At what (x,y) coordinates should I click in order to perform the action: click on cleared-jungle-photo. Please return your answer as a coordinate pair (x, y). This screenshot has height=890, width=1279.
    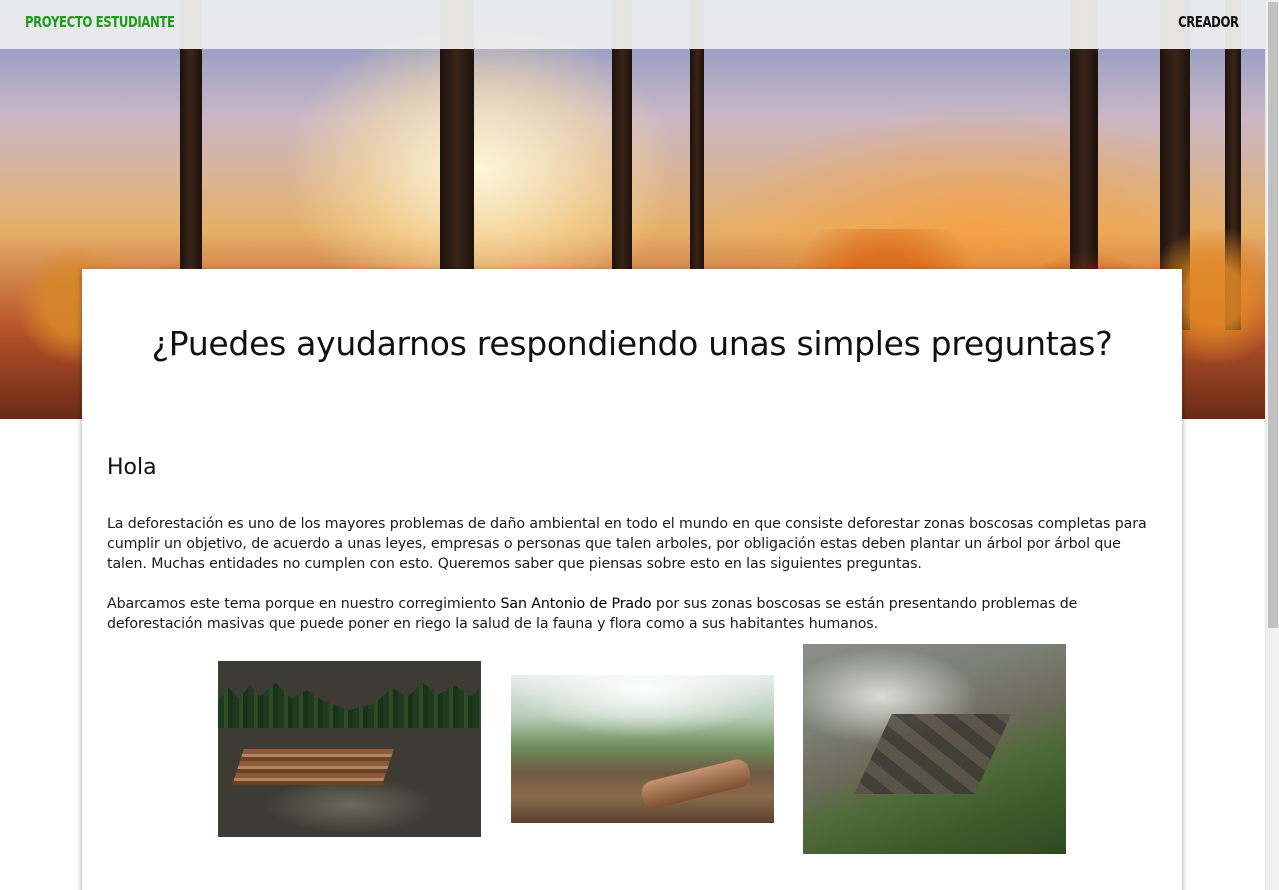
    Looking at the image, I should click on (642, 749).